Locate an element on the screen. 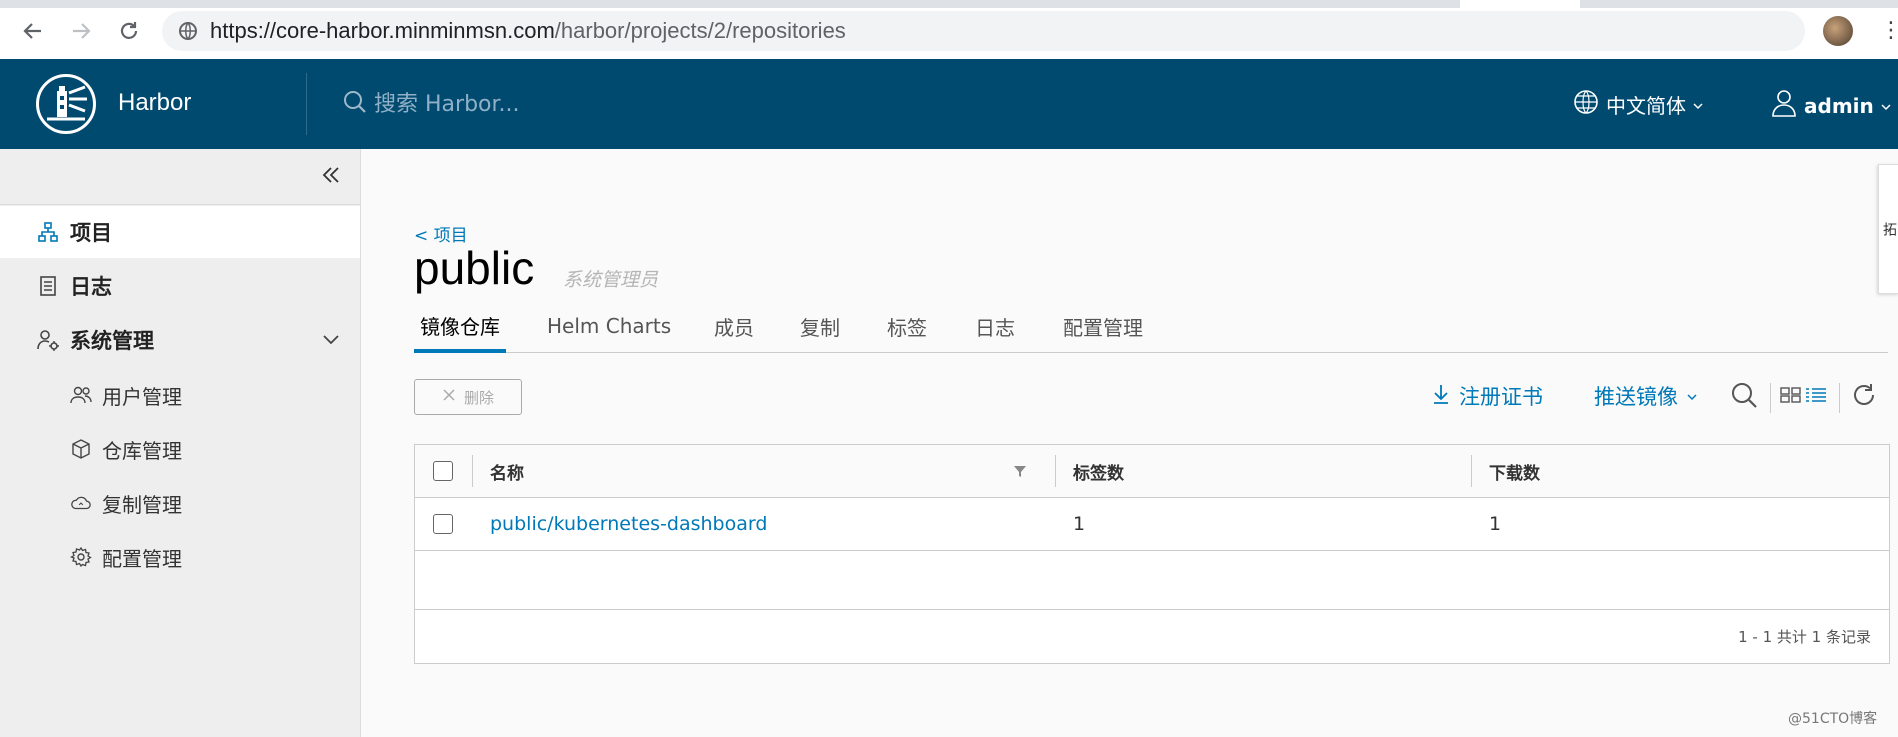 Image resolution: width=1898 pixels, height=737 pixels. table-header: 名称 标签数 下载数 is located at coordinates (1152, 471).